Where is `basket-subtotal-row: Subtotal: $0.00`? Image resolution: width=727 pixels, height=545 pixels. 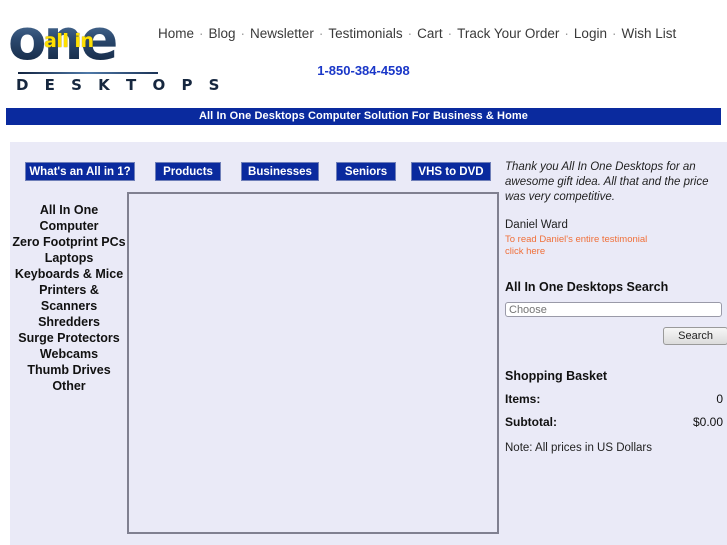 basket-subtotal-row: Subtotal: $0.00 is located at coordinates (614, 422).